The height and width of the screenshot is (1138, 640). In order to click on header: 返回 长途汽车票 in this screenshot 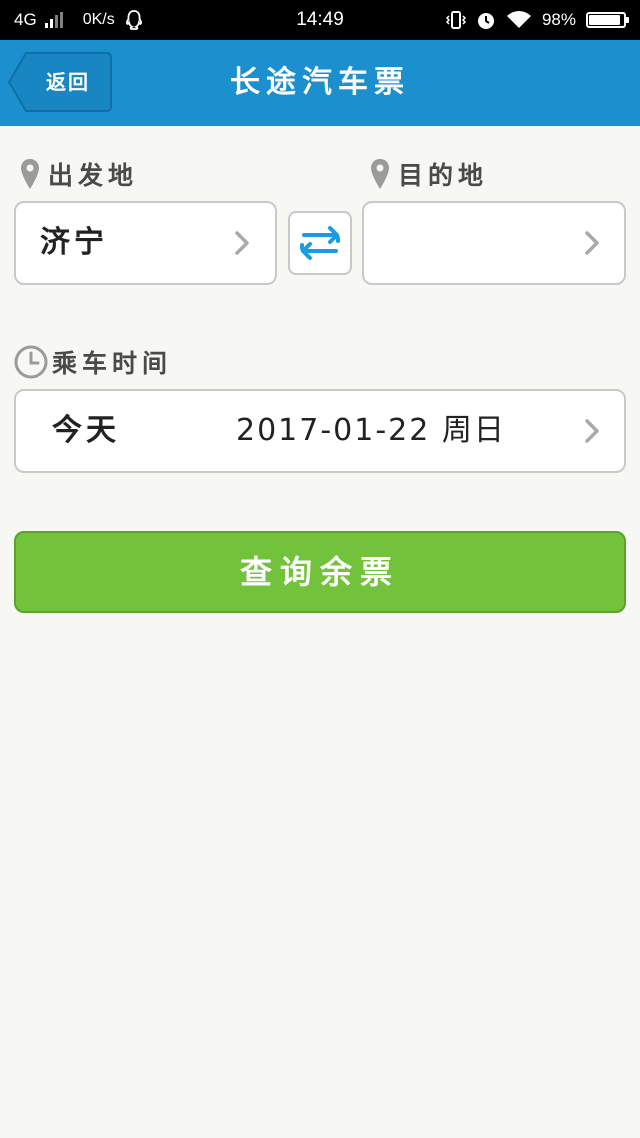, I will do `click(320, 83)`.